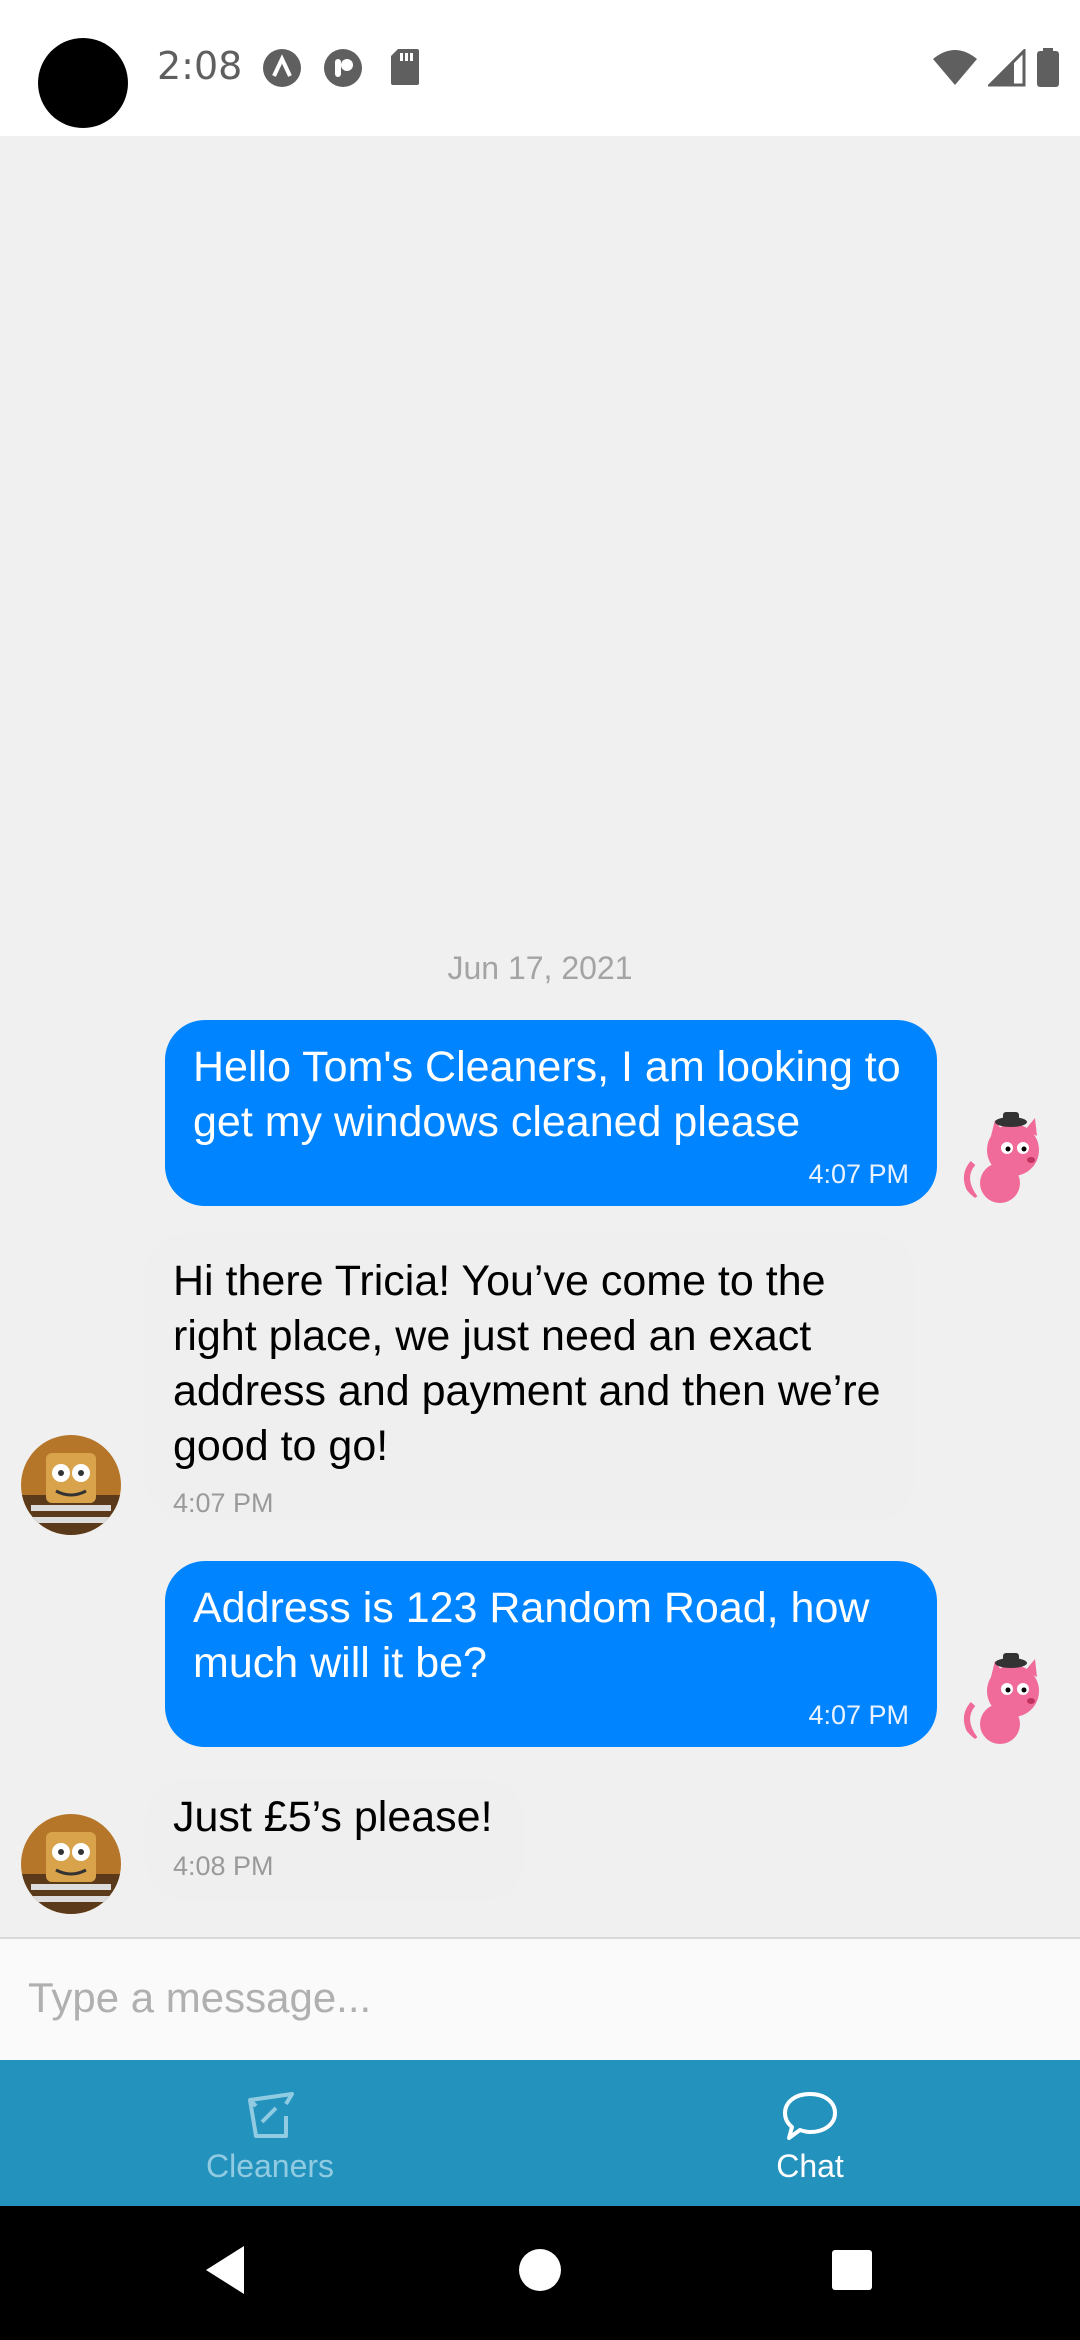  I want to click on message-input, so click(538, 1998).